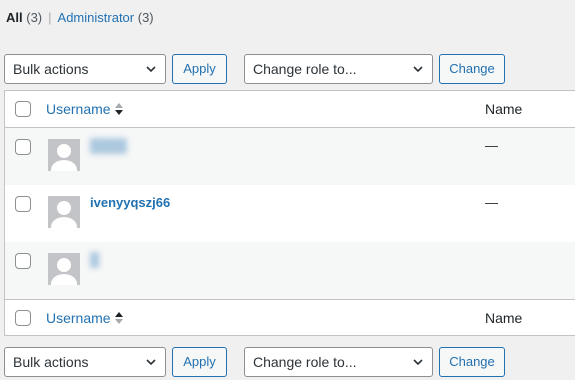 Image resolution: width=575 pixels, height=380 pixels. I want to click on username-link: ivenyyqszj66, so click(130, 203).